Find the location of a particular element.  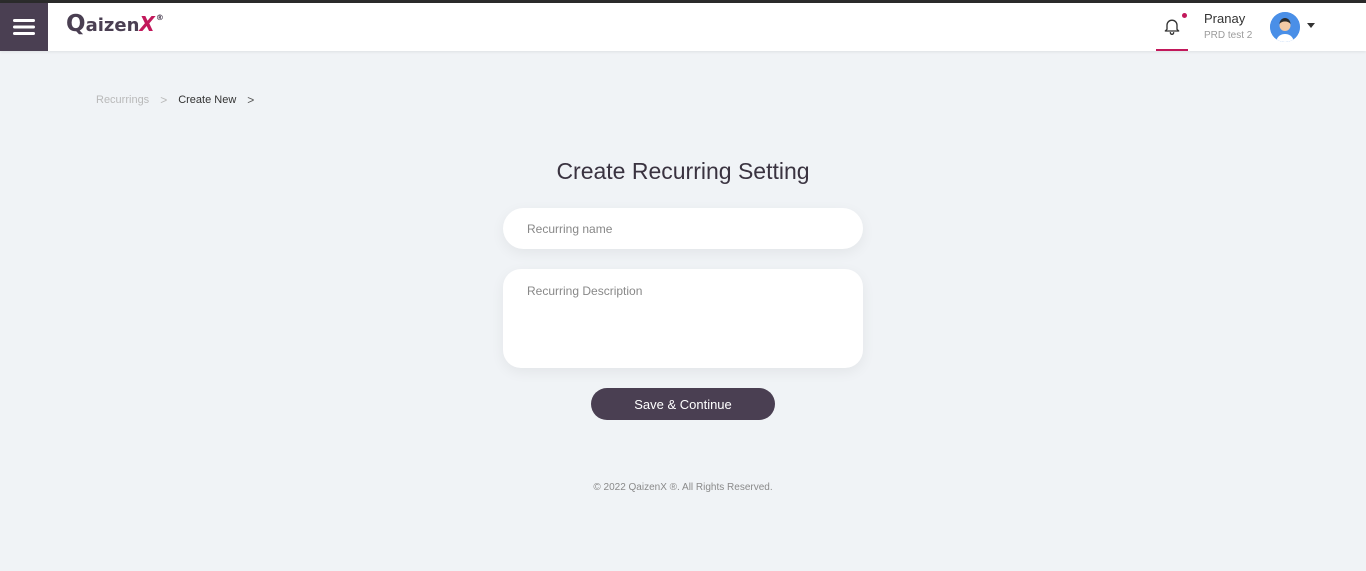

page-title: Create Recurring Setting is located at coordinates (683, 171).